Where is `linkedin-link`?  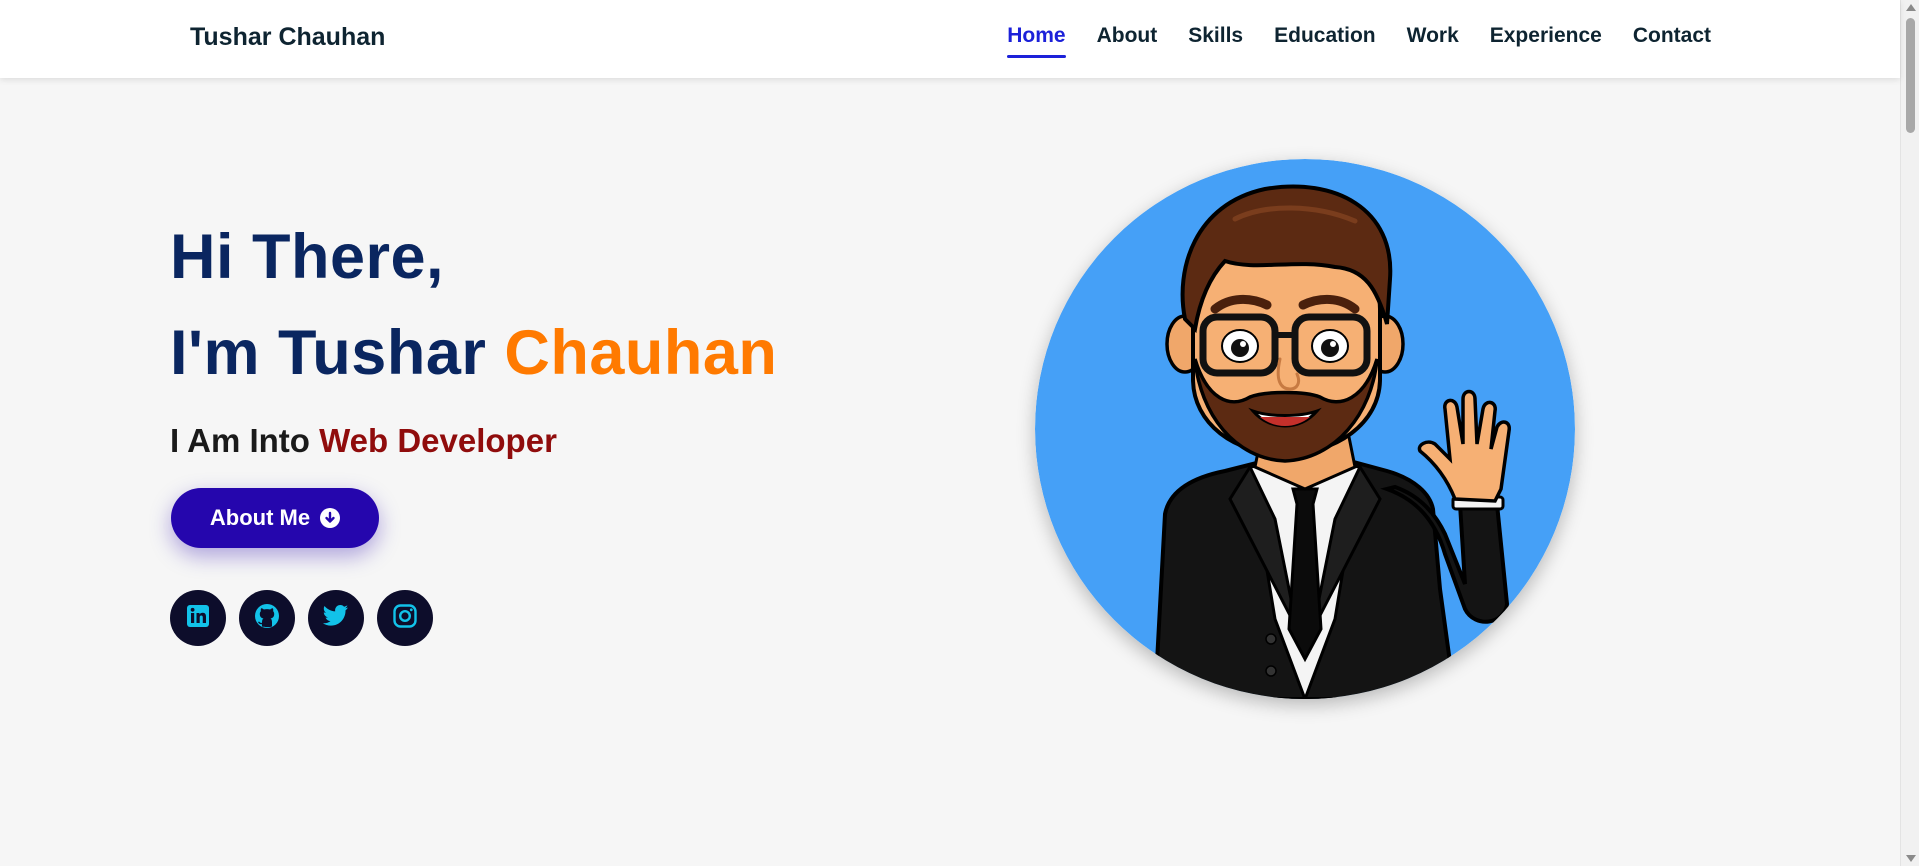 linkedin-link is located at coordinates (198, 618).